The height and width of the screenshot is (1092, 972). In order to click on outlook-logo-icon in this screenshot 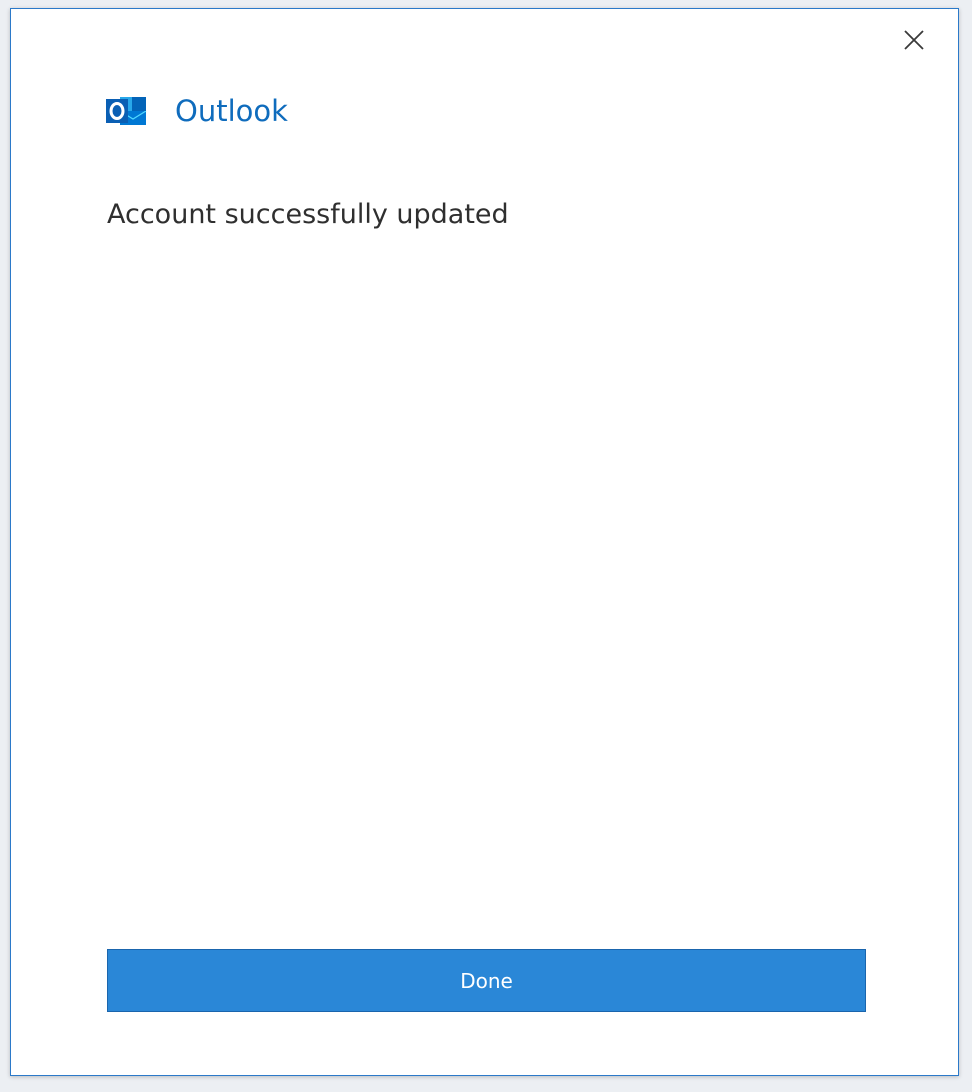, I will do `click(126, 111)`.